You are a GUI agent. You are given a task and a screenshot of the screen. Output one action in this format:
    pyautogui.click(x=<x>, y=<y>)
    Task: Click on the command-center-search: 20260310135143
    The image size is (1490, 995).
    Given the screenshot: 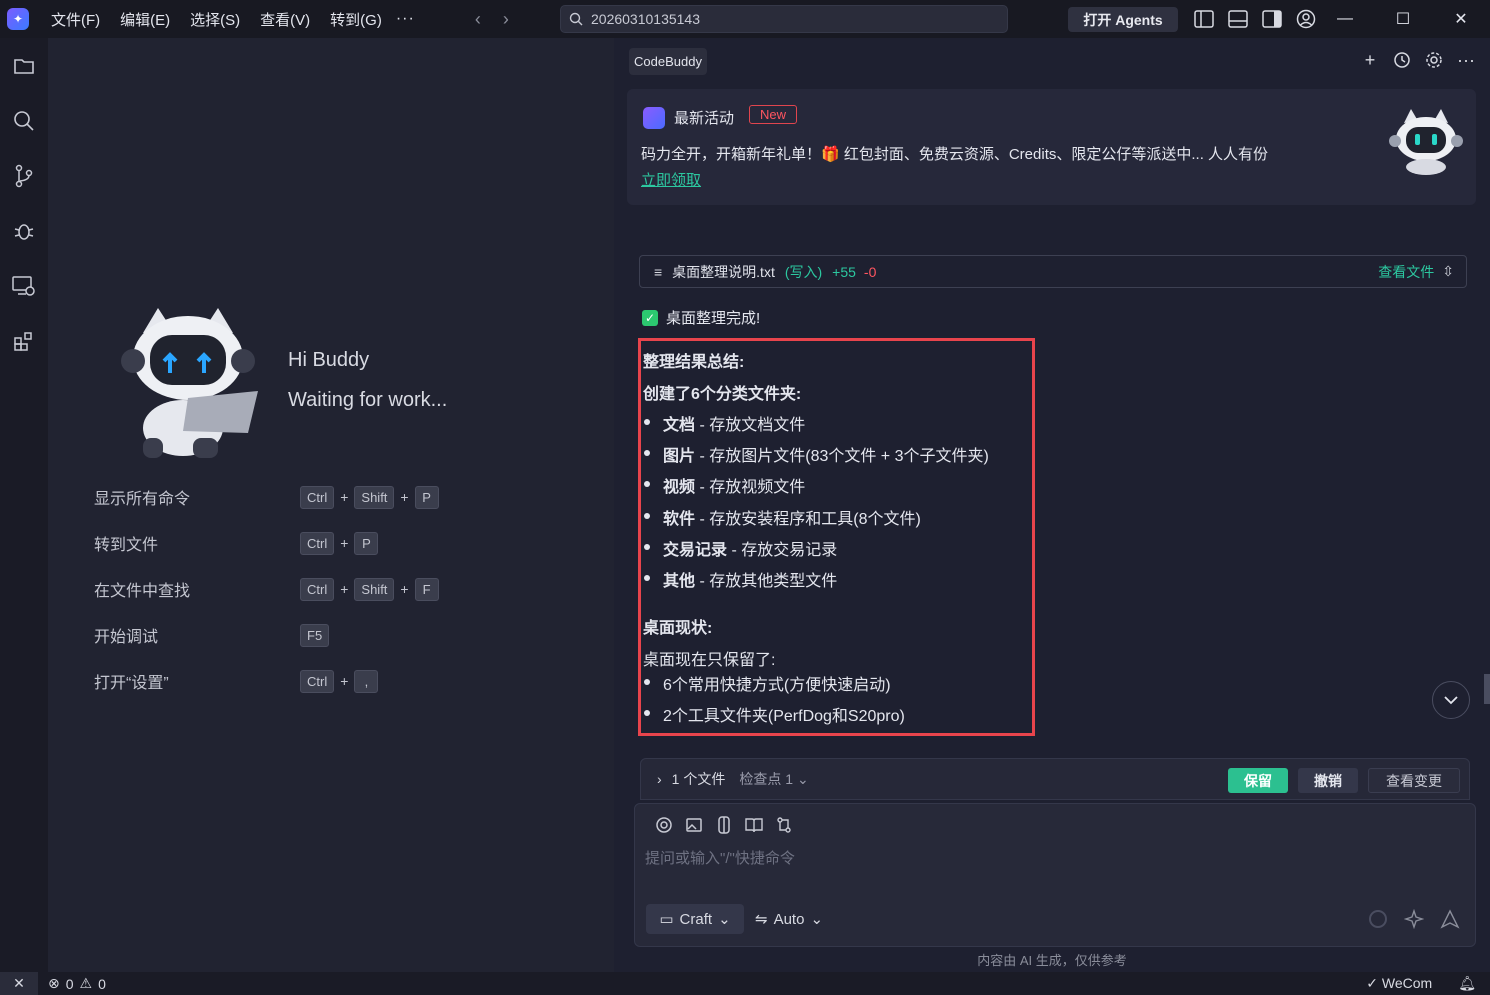 What is the action you would take?
    pyautogui.click(x=784, y=19)
    